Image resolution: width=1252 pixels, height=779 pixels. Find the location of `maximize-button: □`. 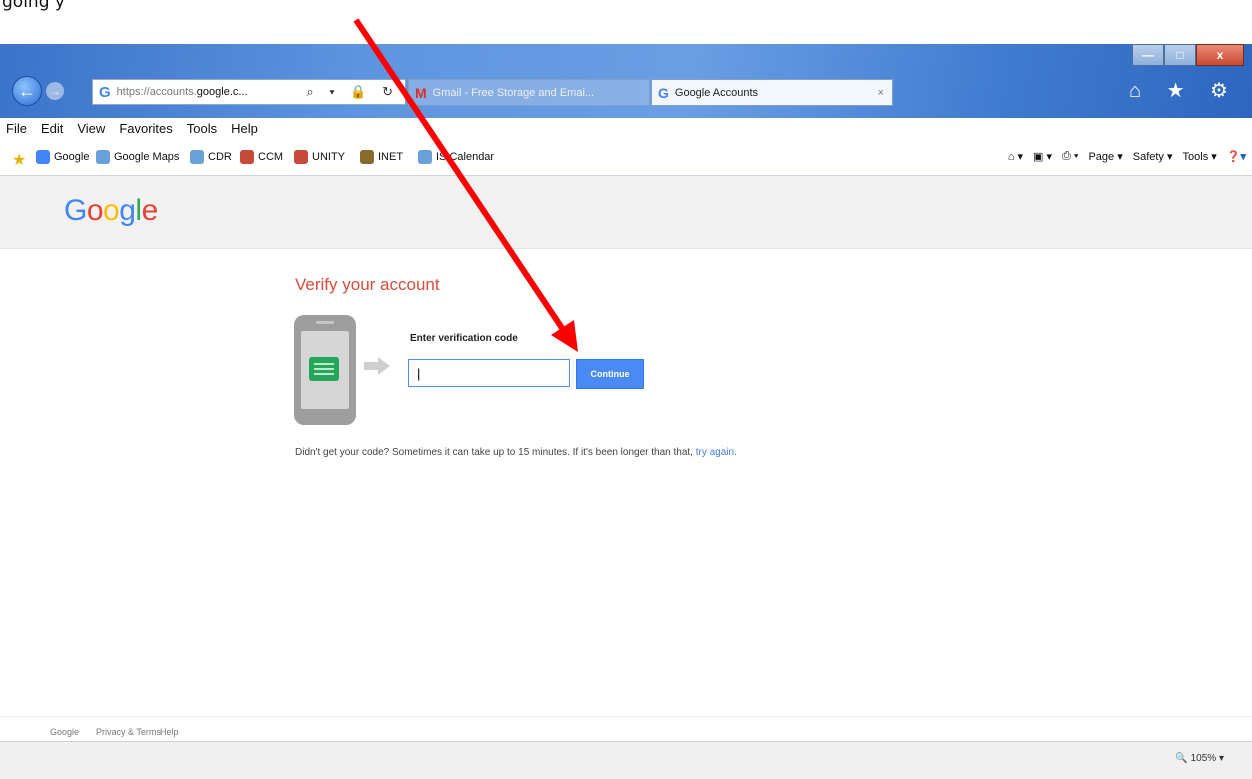

maximize-button: □ is located at coordinates (1180, 55).